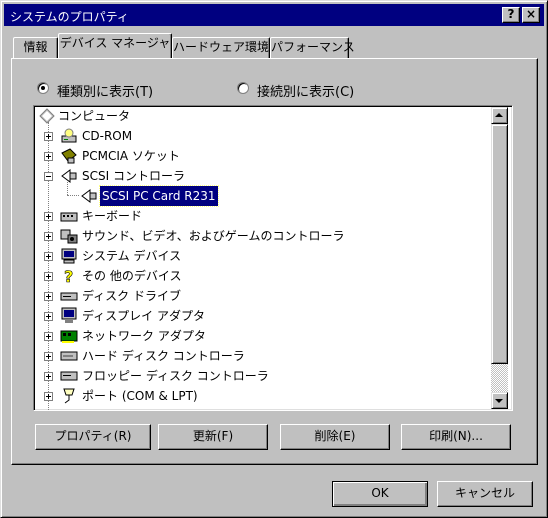 The width and height of the screenshot is (548, 518). Describe the element at coordinates (213, 437) in the screenshot. I see `refresh-button: 更新(F)` at that location.